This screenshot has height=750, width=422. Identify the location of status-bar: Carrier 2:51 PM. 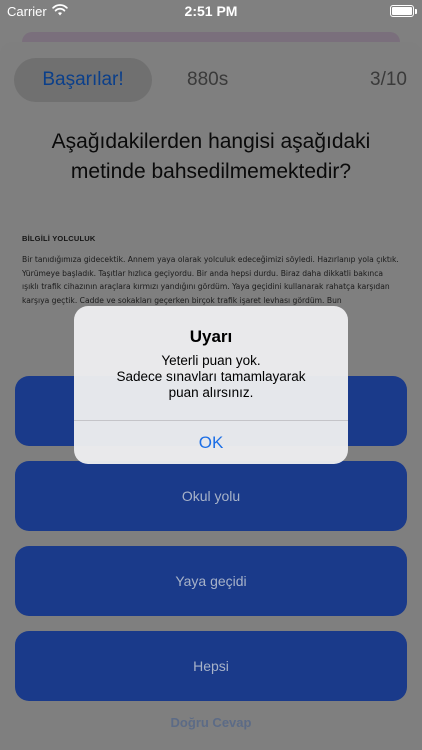
(211, 12).